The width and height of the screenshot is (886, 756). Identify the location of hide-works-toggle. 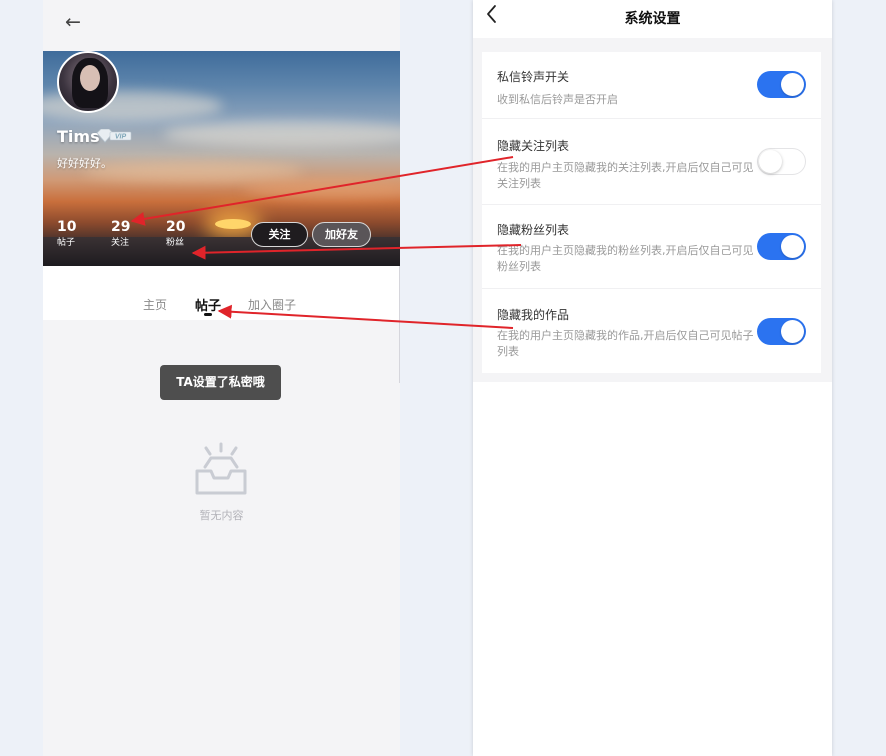
(781, 331).